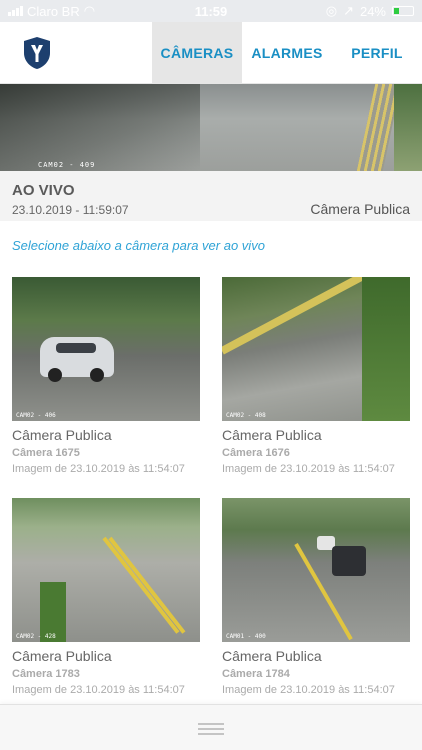 Image resolution: width=422 pixels, height=750 pixels. I want to click on battery-icon, so click(403, 11).